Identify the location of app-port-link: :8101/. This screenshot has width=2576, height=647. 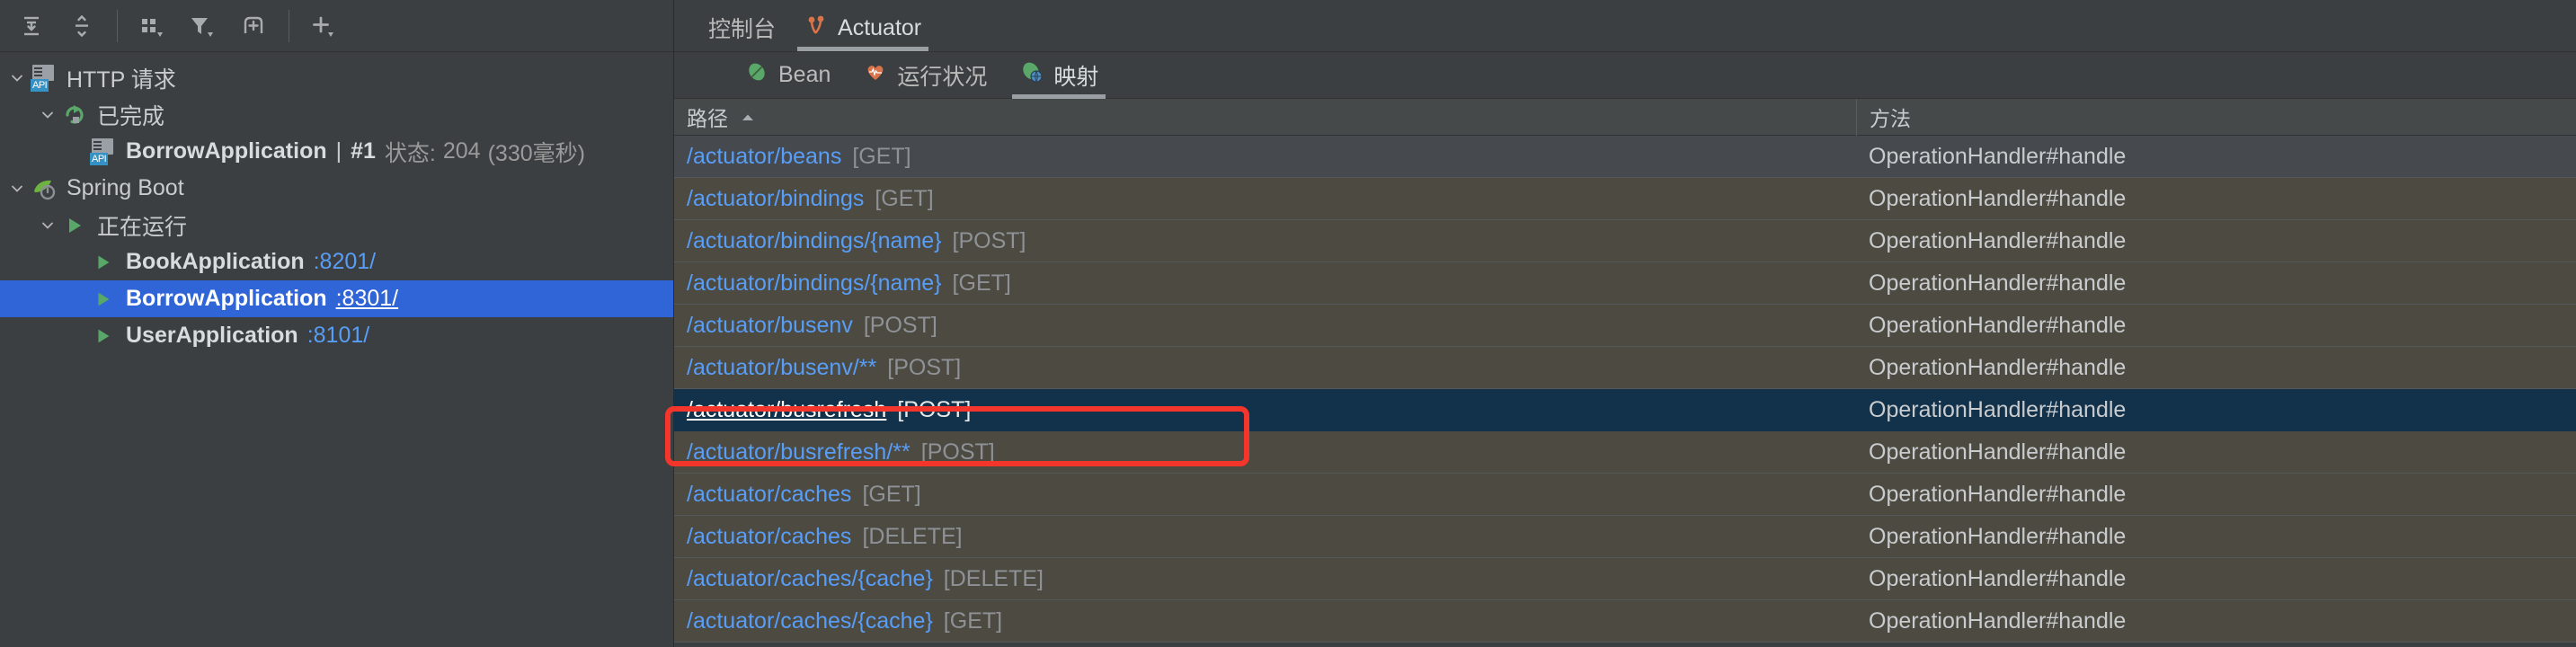
(338, 336).